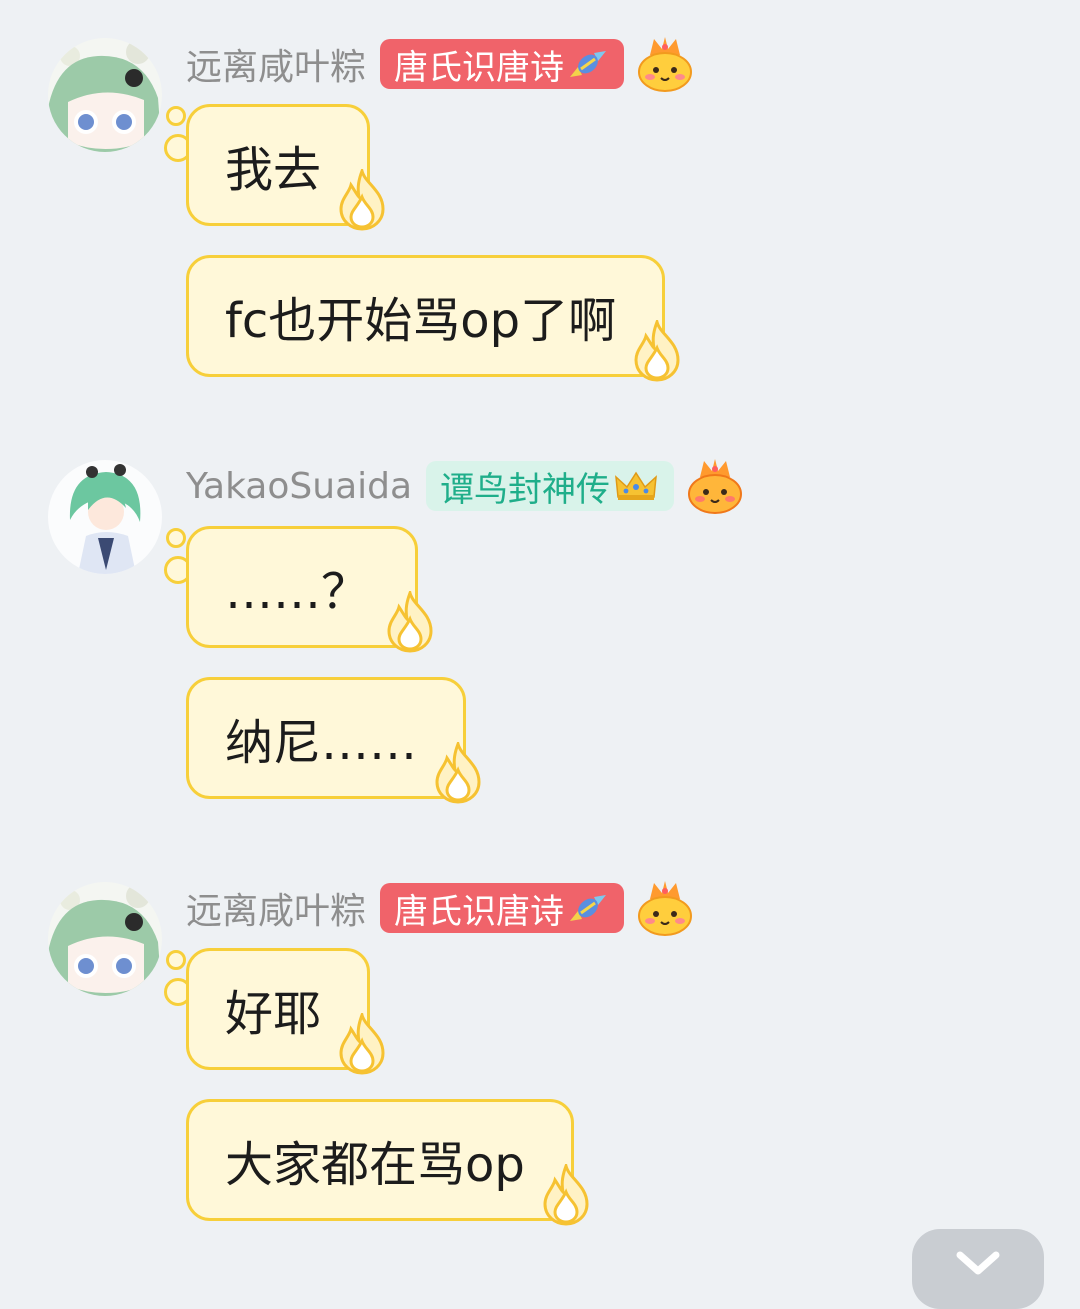  I want to click on message-header: YakaoSuaida 谭鸟封神传, so click(465, 486).